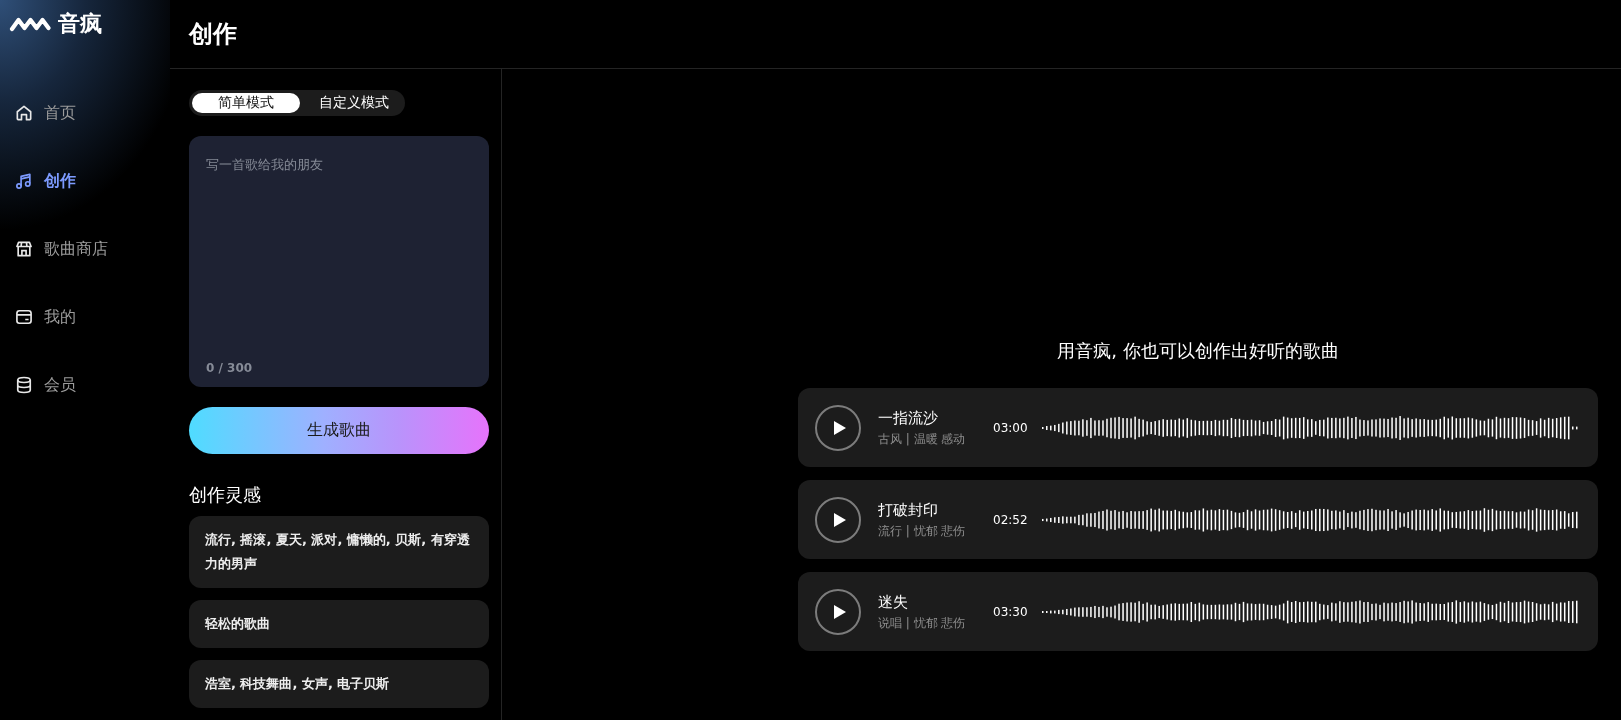 The width and height of the screenshot is (1621, 720). What do you see at coordinates (1010, 519) in the screenshot?
I see `song-duration: 02:52` at bounding box center [1010, 519].